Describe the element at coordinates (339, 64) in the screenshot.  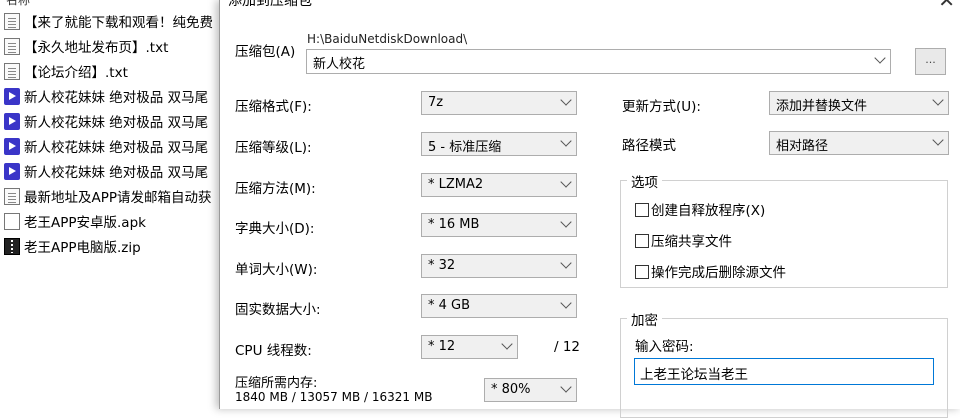
I see `archive-name-value: 新人校花` at that location.